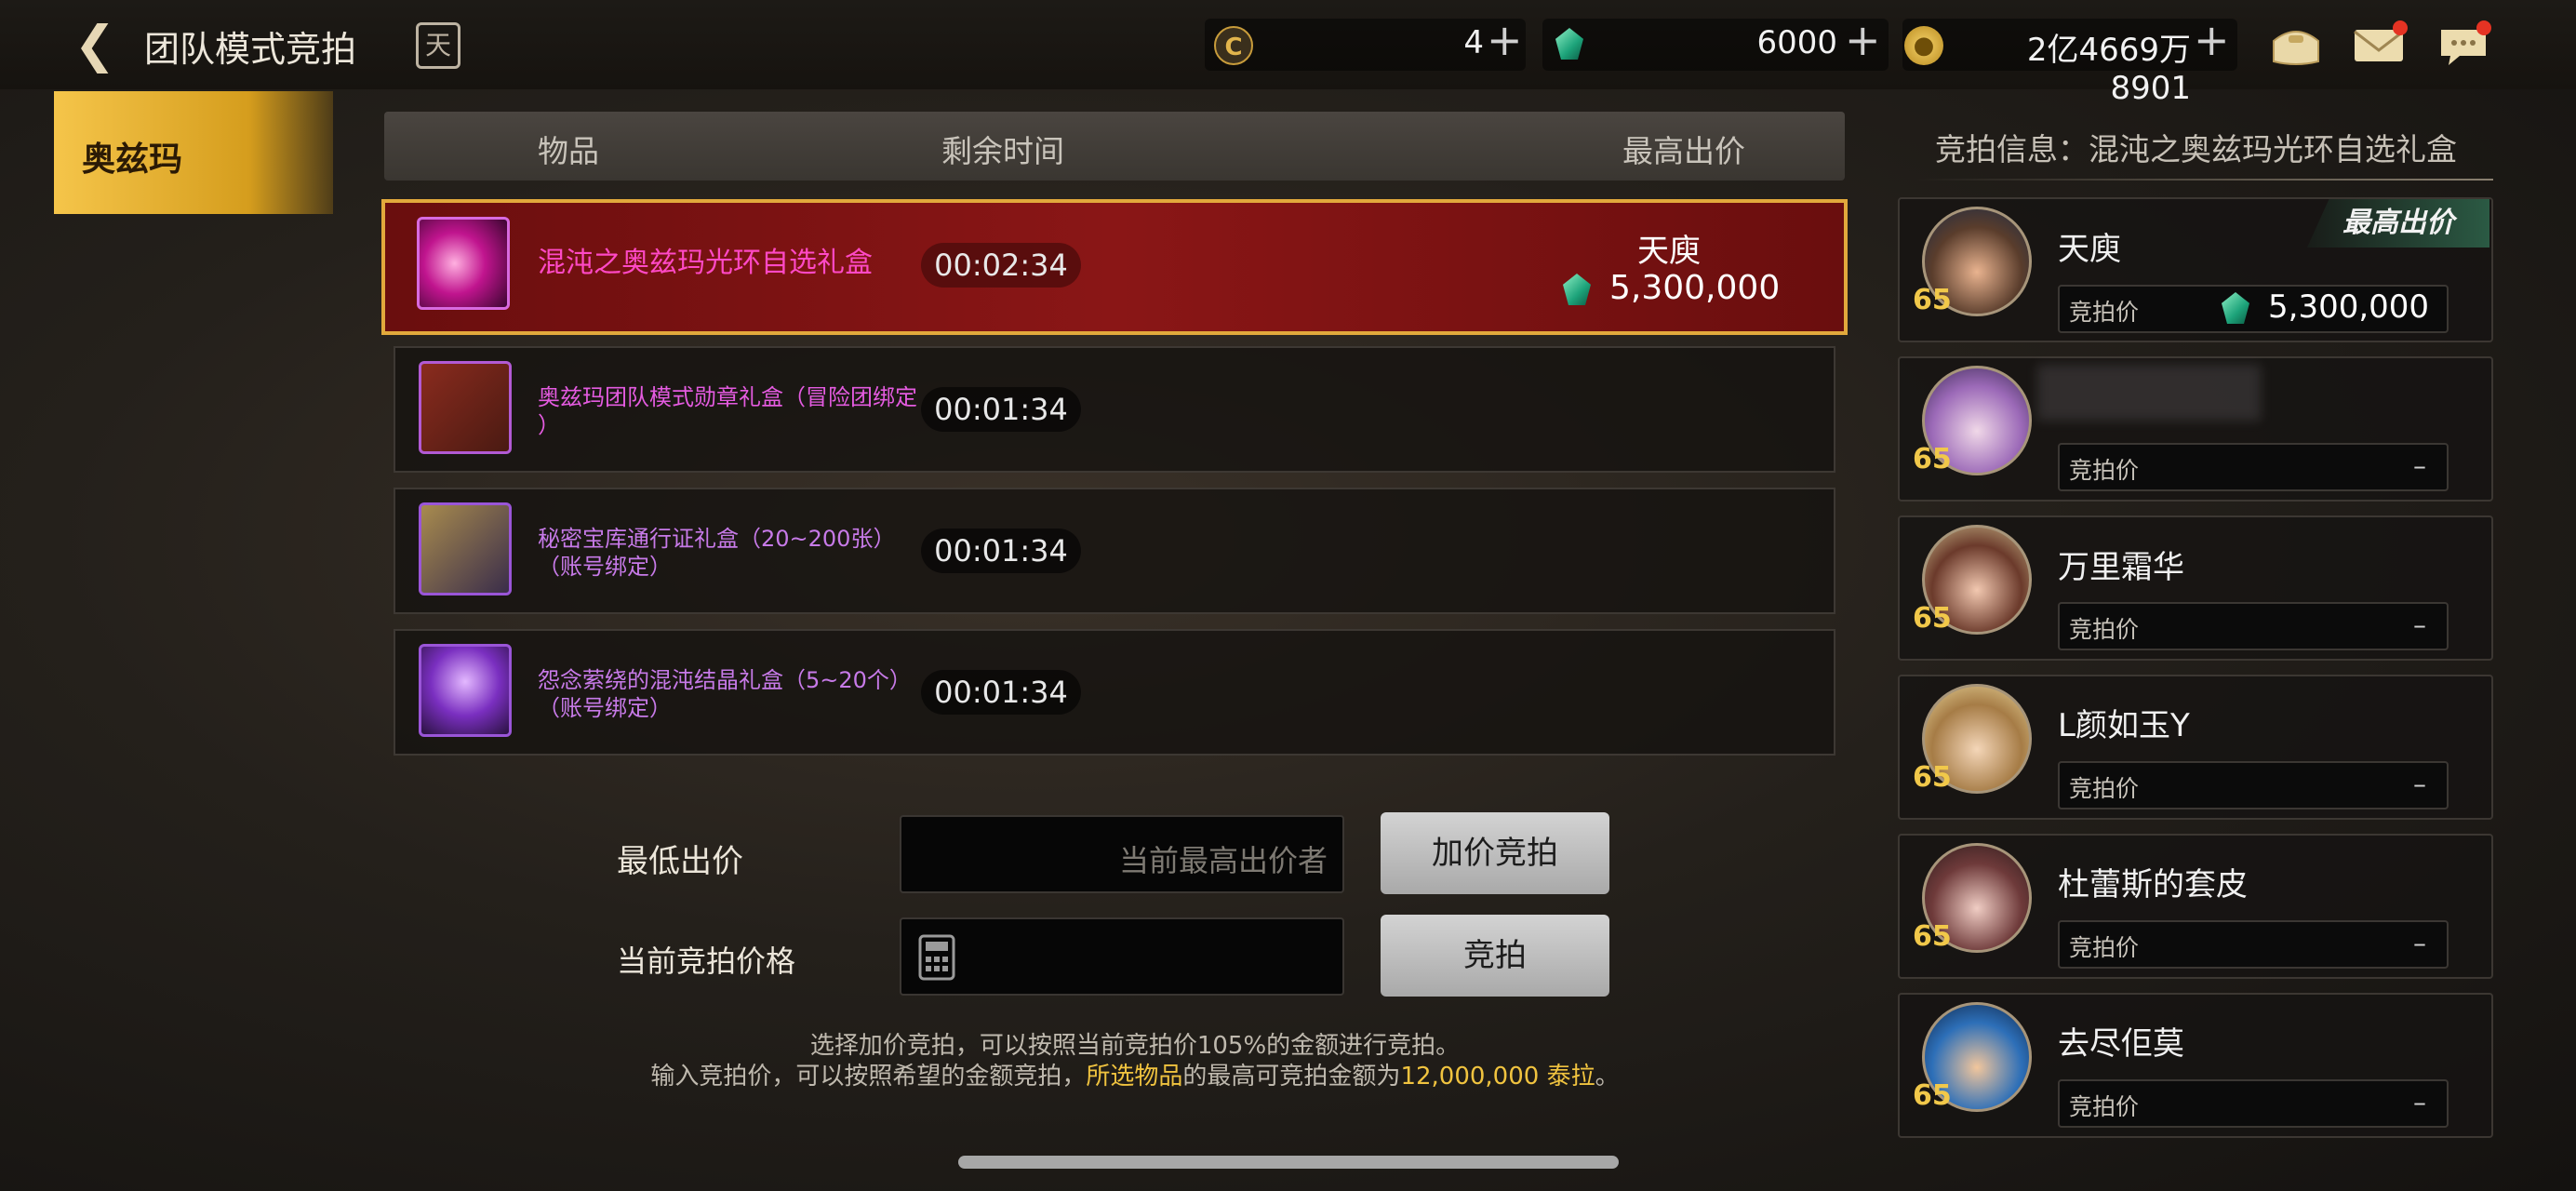 This screenshot has height=1191, width=2576. What do you see at coordinates (95, 44) in the screenshot?
I see `back-arrow-icon: ❮` at bounding box center [95, 44].